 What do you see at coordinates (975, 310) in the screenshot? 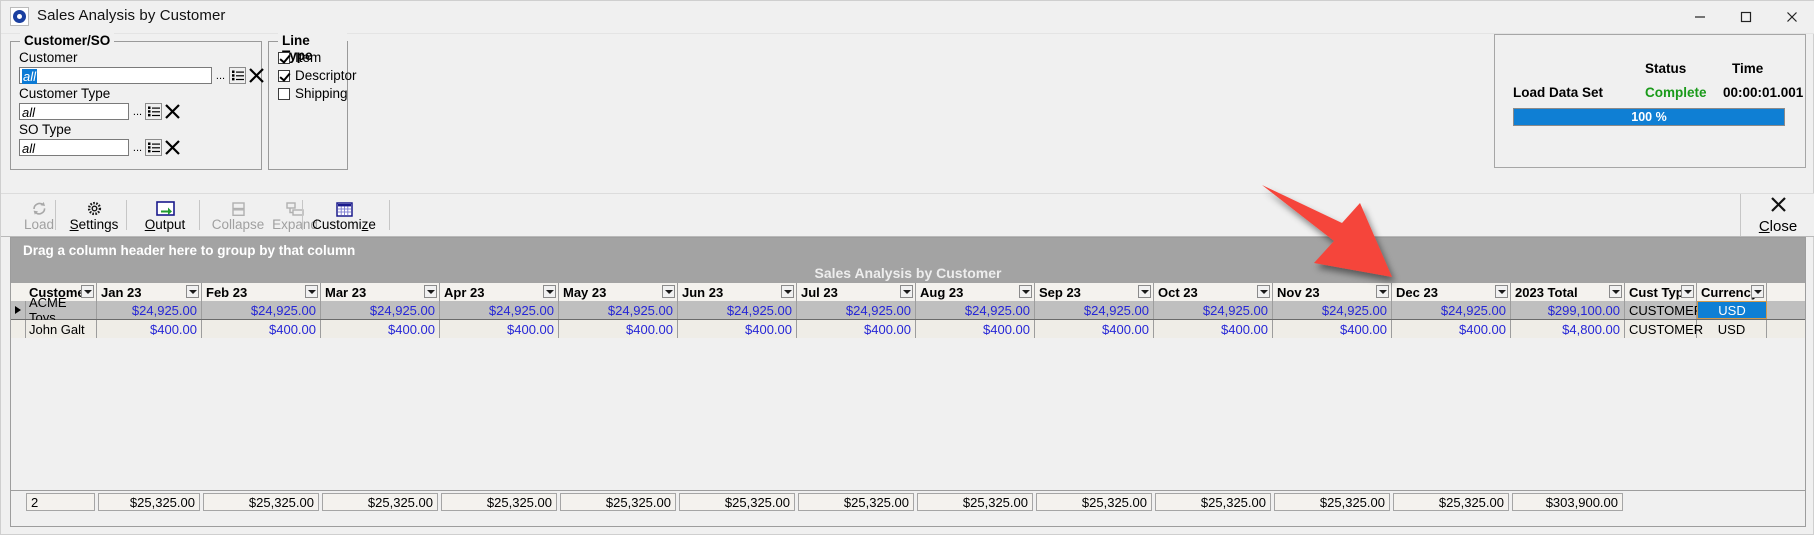
I see `cell-aug-23: $24,925.00` at bounding box center [975, 310].